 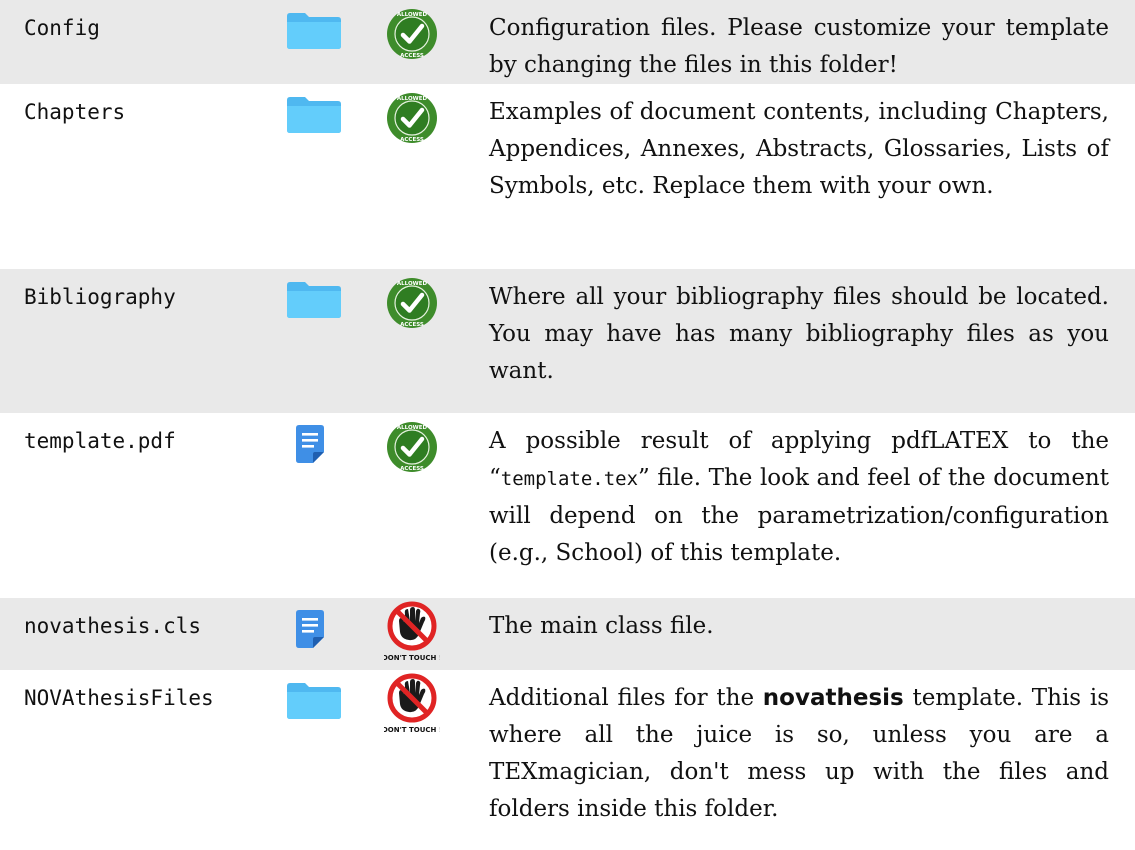 What do you see at coordinates (569, 479) in the screenshot?
I see `description-code: template.tex` at bounding box center [569, 479].